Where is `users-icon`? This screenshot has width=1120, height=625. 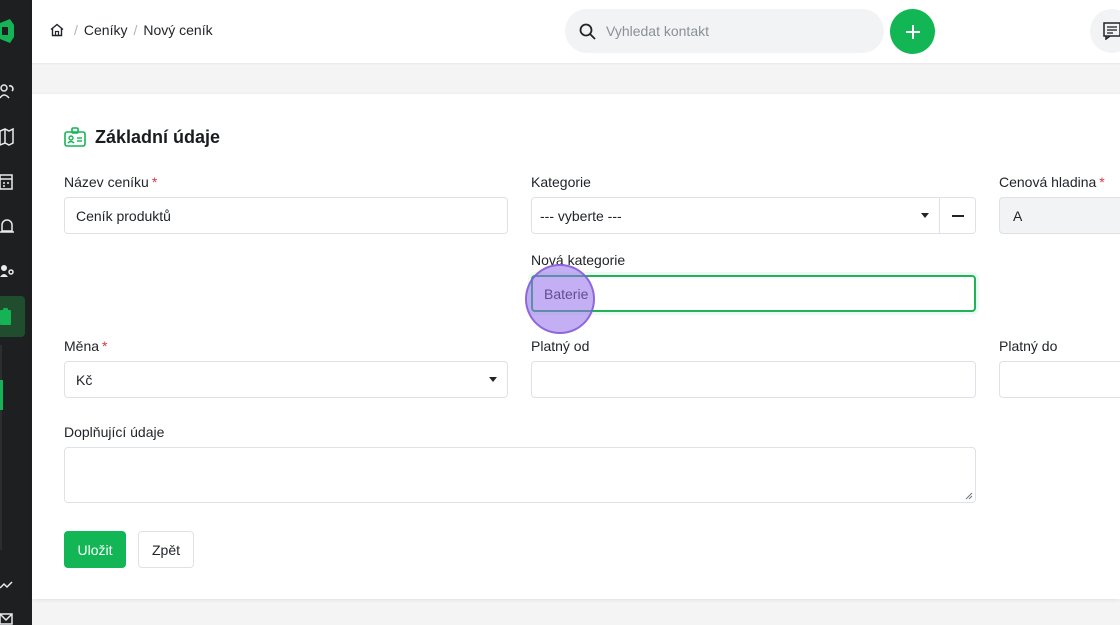
users-icon is located at coordinates (7, 92).